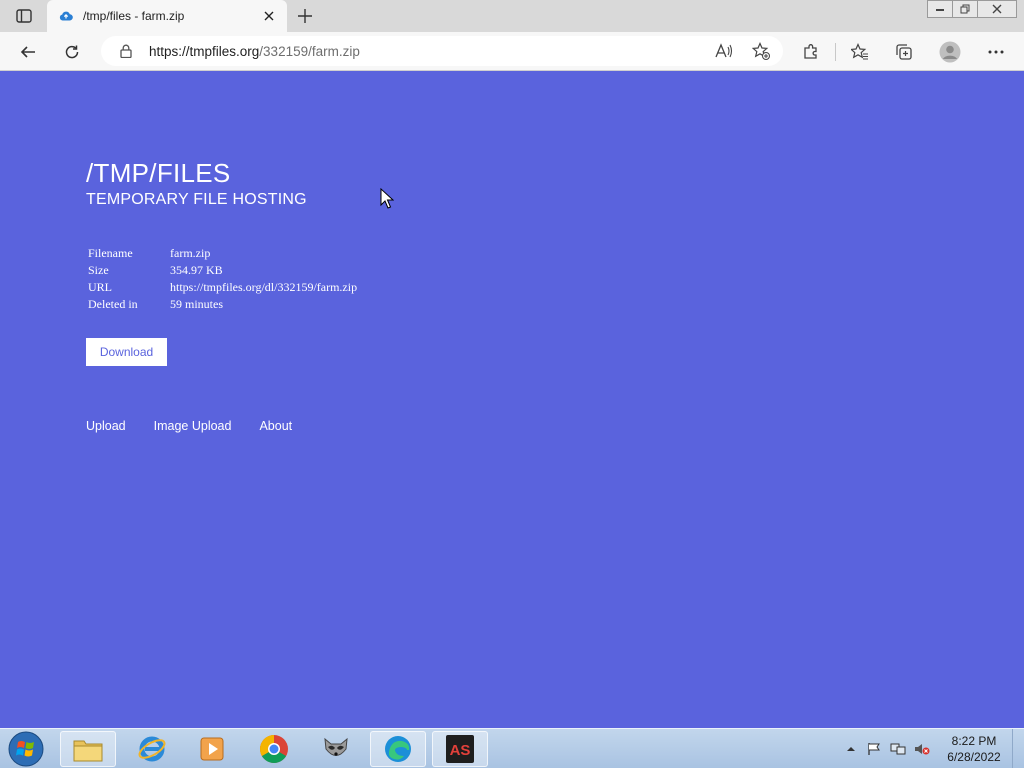 Image resolution: width=1024 pixels, height=768 pixels. I want to click on nav-about-link: About, so click(275, 426).